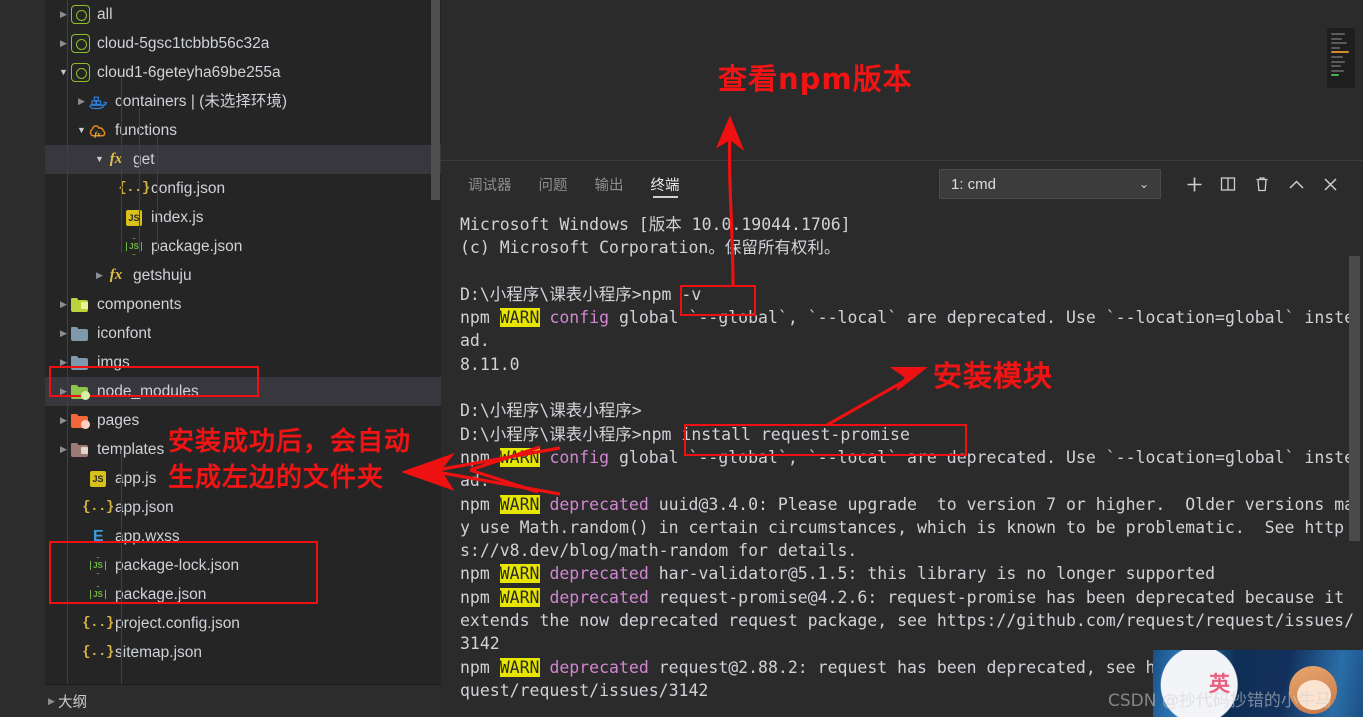 Image resolution: width=1363 pixels, height=717 pixels. I want to click on tree-item-package-lock-json: JS package-lock.json, so click(243, 565).